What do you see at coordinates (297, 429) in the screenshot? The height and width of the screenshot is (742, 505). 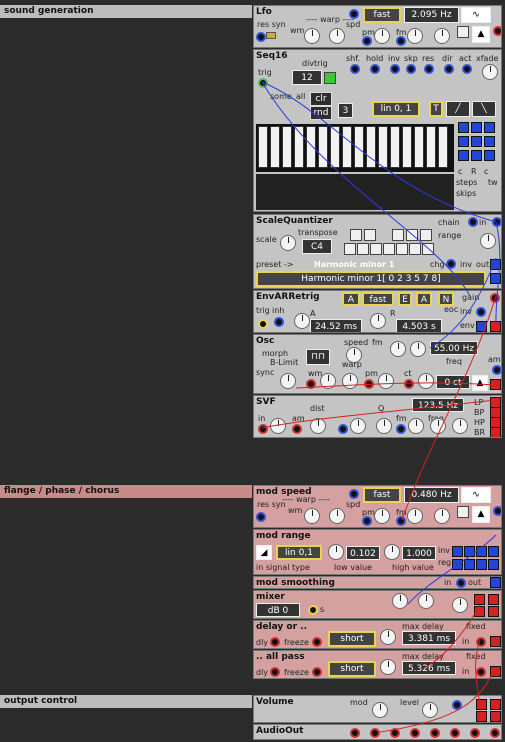 I see `am-jack` at bounding box center [297, 429].